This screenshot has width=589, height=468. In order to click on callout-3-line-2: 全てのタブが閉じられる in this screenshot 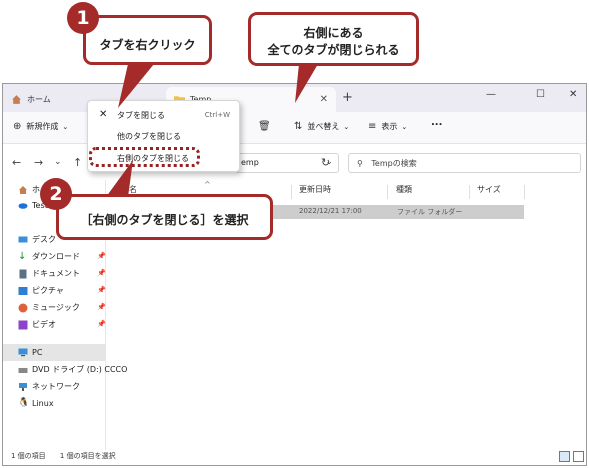, I will do `click(333, 50)`.